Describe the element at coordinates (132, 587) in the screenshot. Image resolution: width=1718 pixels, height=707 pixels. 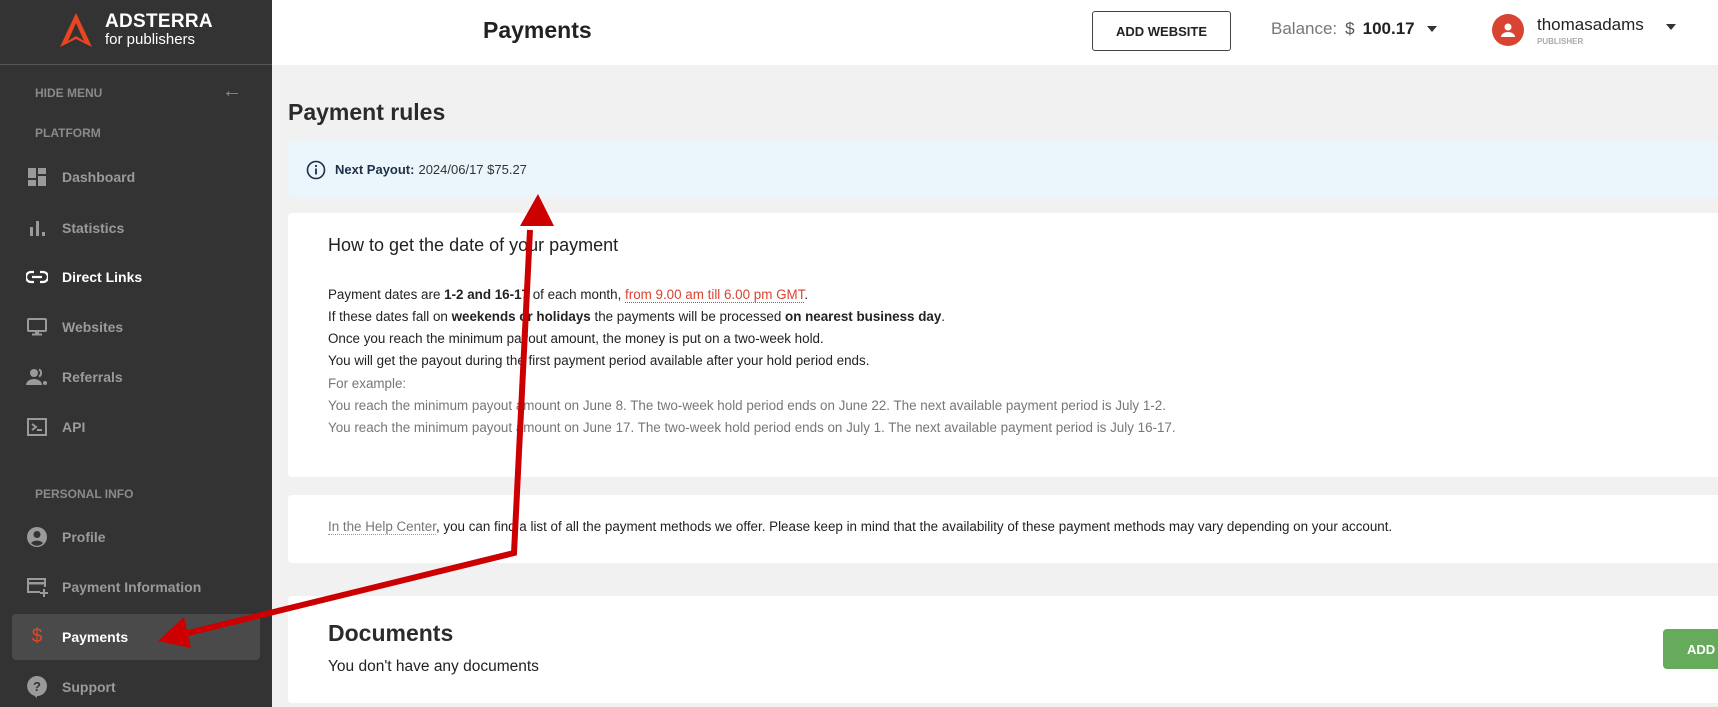
I see `sidebar-item-label: Payment Information` at that location.